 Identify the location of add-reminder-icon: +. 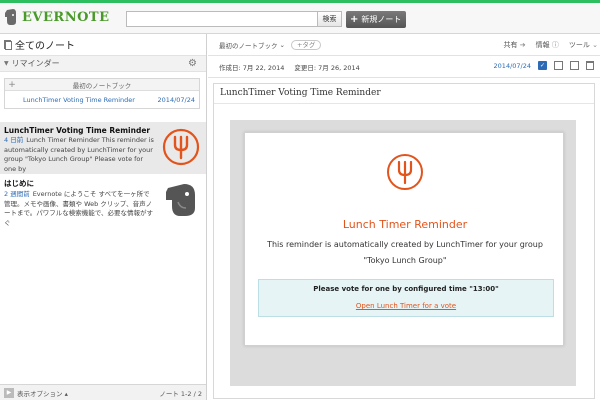
(12, 85).